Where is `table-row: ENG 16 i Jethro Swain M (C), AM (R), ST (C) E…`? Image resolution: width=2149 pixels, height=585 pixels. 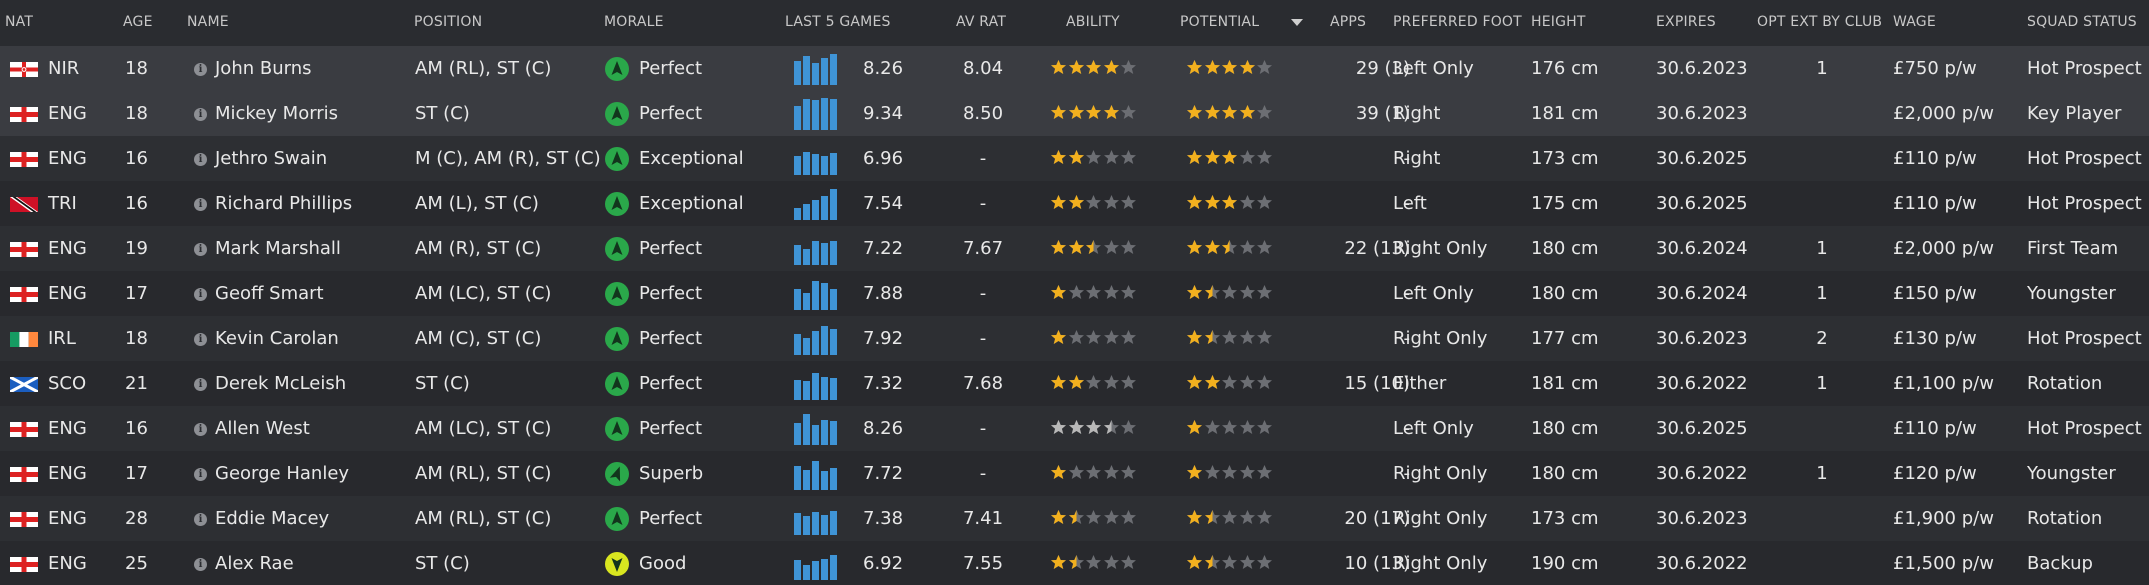
table-row: ENG 16 i Jethro Swain M (C), AM (R), ST (C) E… is located at coordinates (1074, 158).